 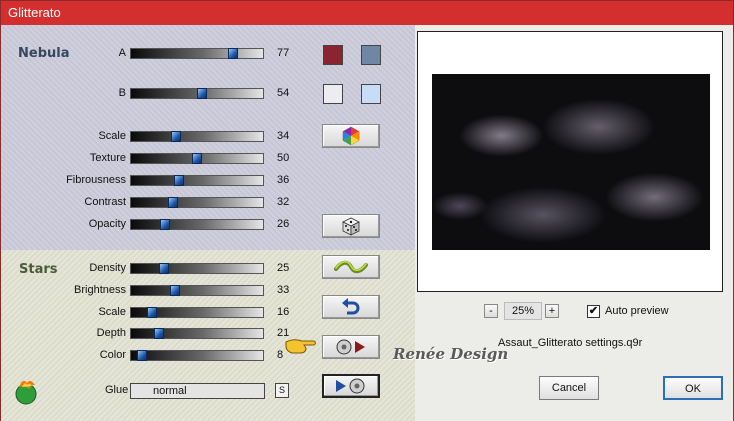 What do you see at coordinates (570, 343) in the screenshot?
I see `settings-filename: Assaut_Glitterato settings.q9r` at bounding box center [570, 343].